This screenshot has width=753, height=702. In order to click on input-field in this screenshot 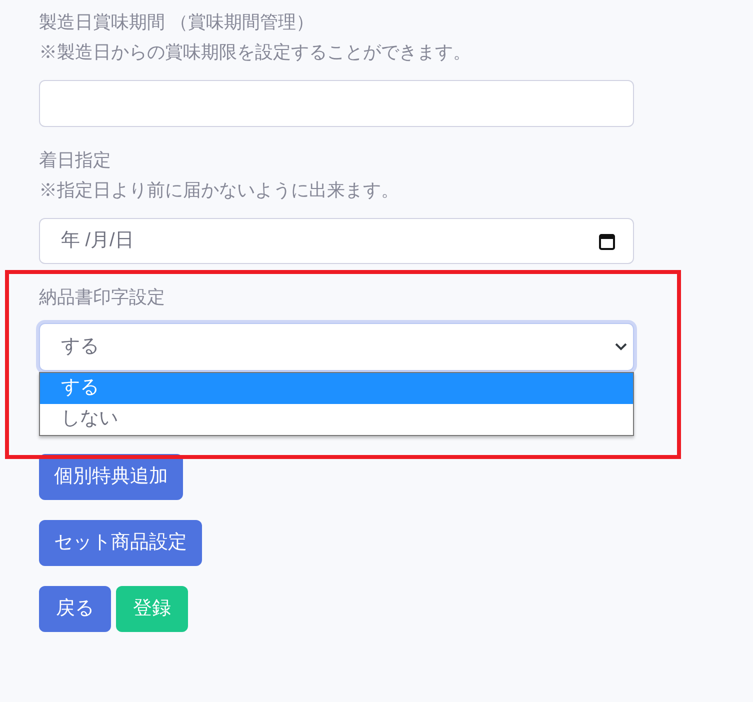, I will do `click(336, 103)`.